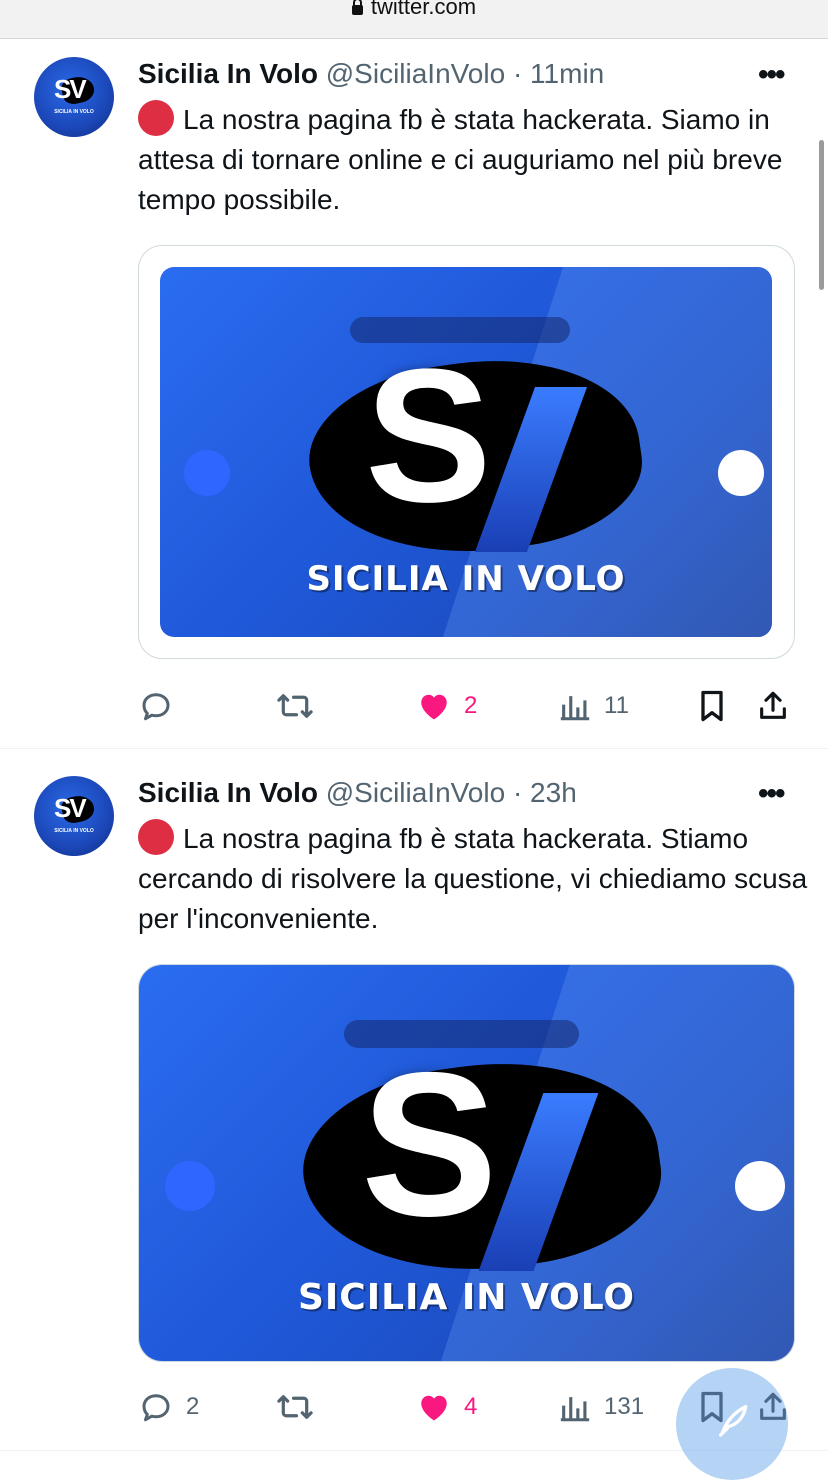 This screenshot has height=1480, width=828. What do you see at coordinates (193, 1406) in the screenshot?
I see `reply-count: 2` at bounding box center [193, 1406].